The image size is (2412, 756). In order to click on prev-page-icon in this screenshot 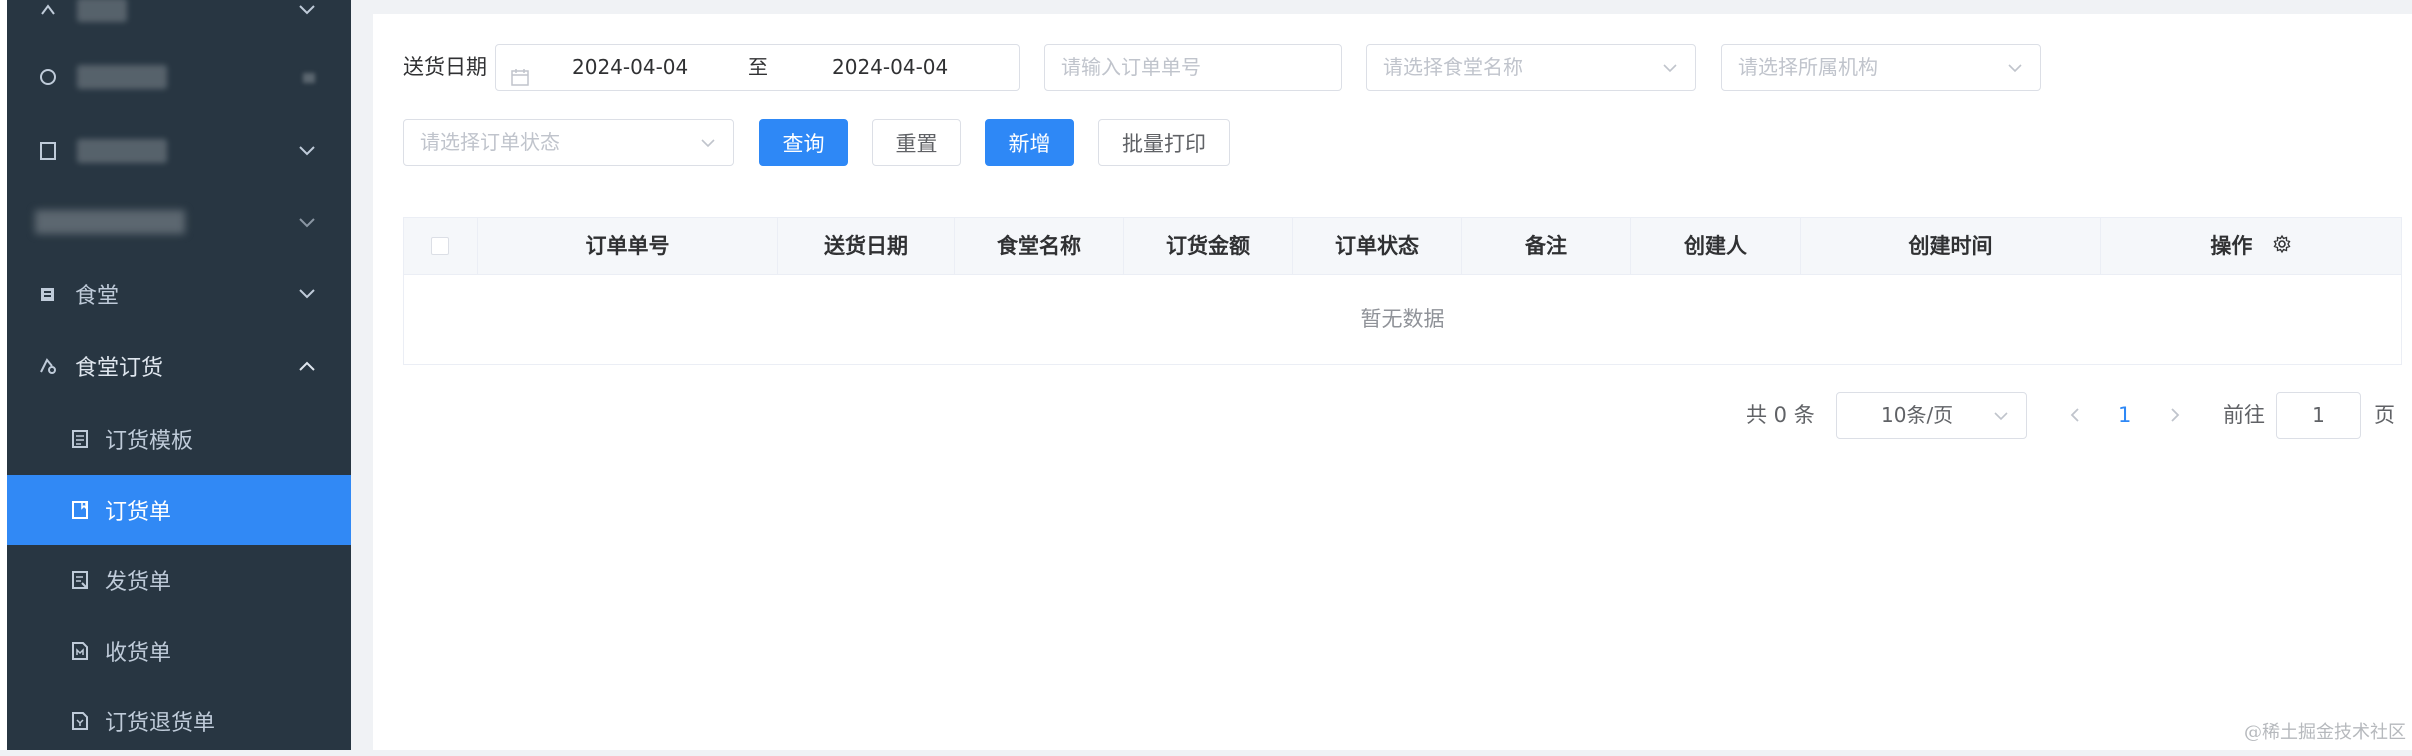, I will do `click(2075, 417)`.